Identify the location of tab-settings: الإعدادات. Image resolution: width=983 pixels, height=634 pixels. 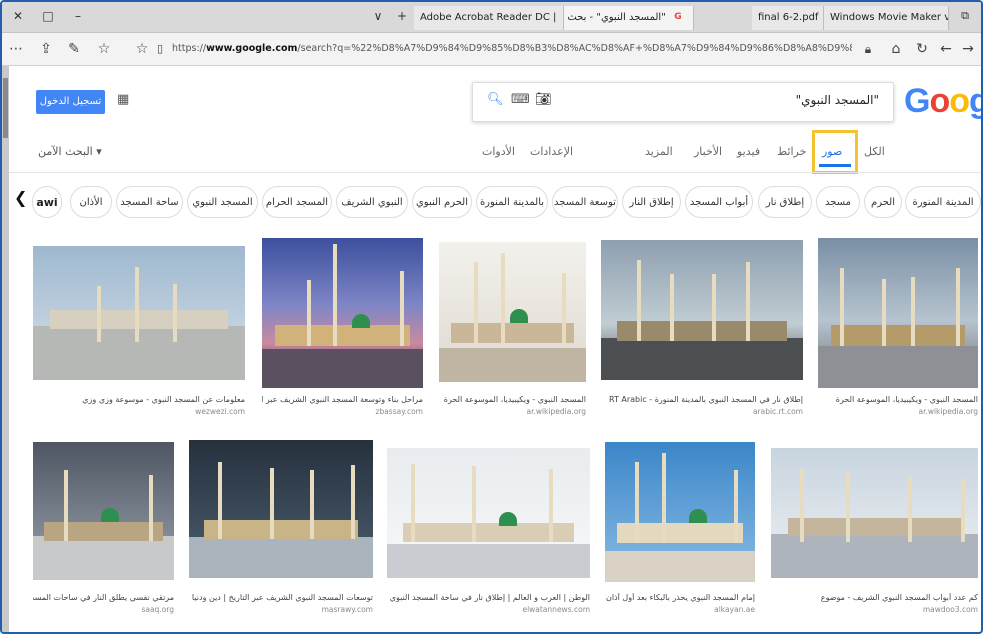
(551, 151).